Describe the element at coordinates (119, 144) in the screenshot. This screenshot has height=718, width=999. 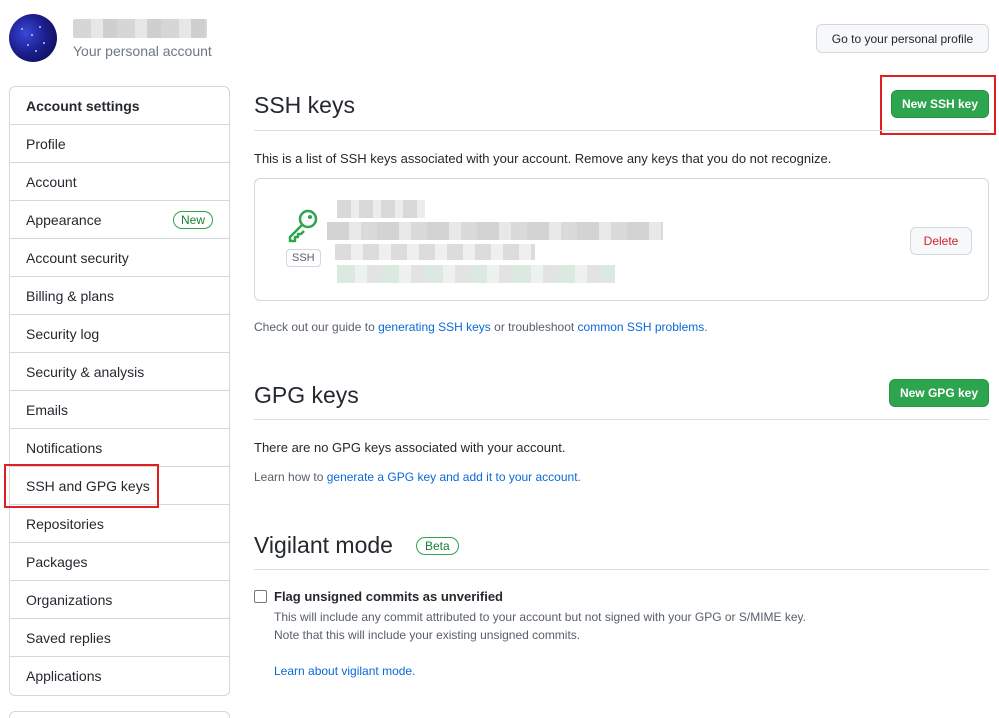
I see `sidebar-item-profile: Profile` at that location.